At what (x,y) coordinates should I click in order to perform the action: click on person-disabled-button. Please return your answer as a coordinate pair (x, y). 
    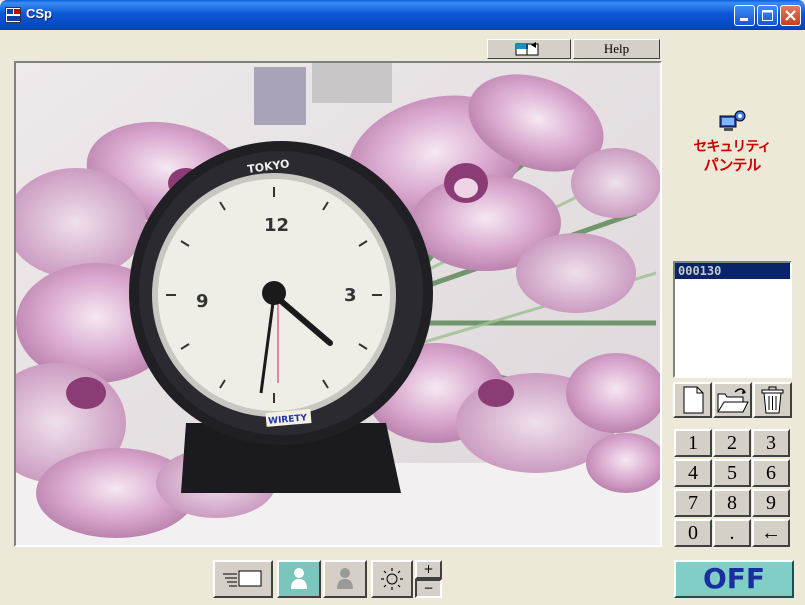
    Looking at the image, I should click on (345, 579).